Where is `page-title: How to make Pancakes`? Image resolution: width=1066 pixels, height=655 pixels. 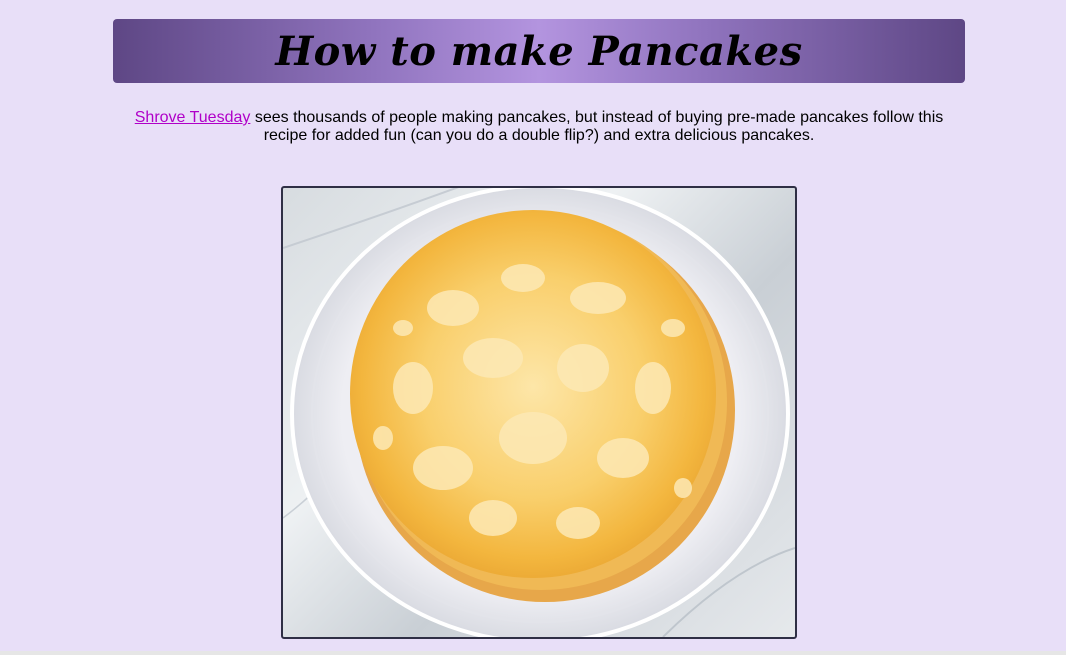 page-title: How to make Pancakes is located at coordinates (539, 51).